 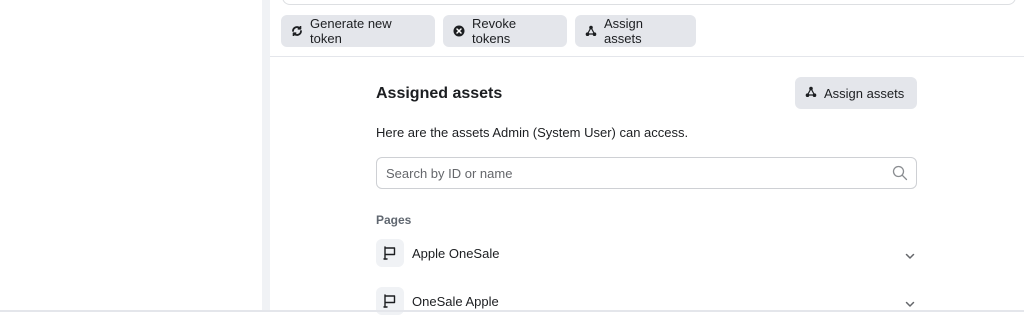 What do you see at coordinates (351, 31) in the screenshot?
I see `generate-new-token-label: Generate new token` at bounding box center [351, 31].